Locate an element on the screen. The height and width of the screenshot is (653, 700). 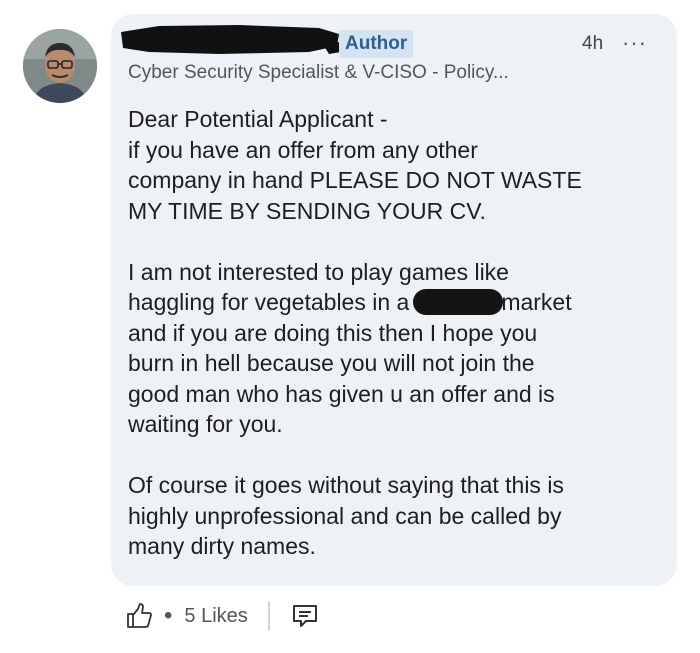
comment-line: Dear Potential Applicant - is located at coordinates (258, 119).